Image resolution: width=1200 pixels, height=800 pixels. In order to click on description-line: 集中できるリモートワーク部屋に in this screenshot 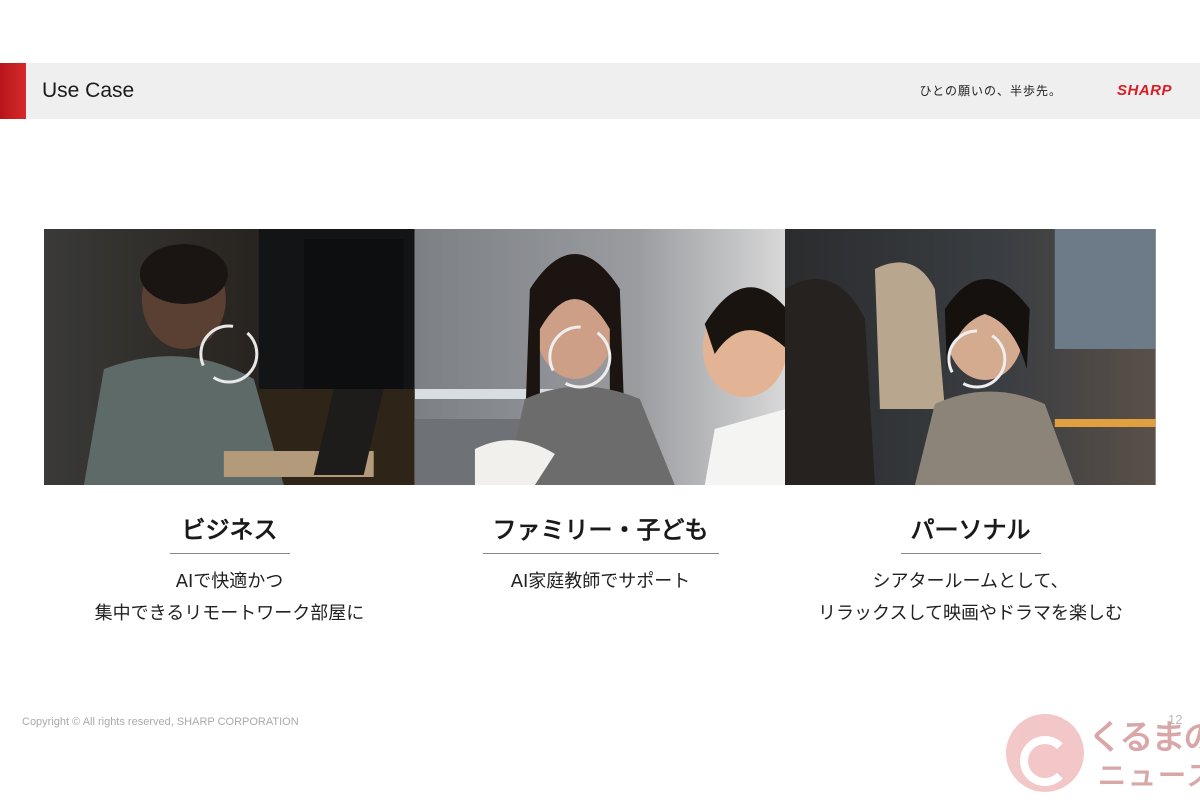, I will do `click(229, 613)`.